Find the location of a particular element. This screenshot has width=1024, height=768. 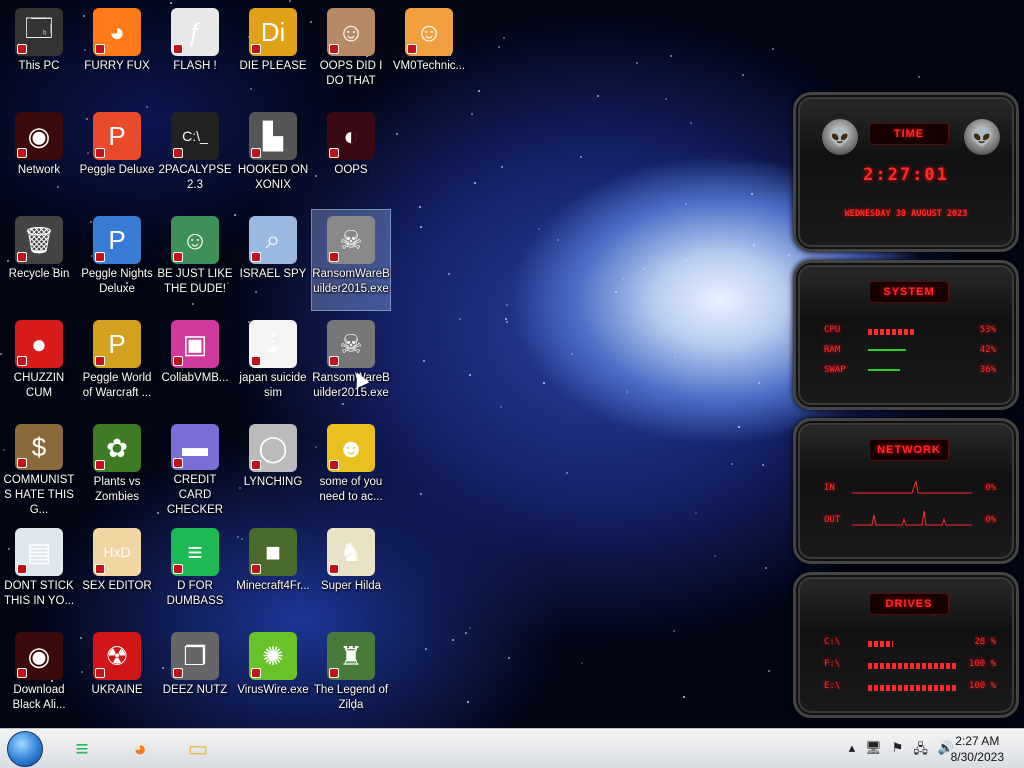

desktop-shortcut: 🗔 This PC is located at coordinates (39, 52).